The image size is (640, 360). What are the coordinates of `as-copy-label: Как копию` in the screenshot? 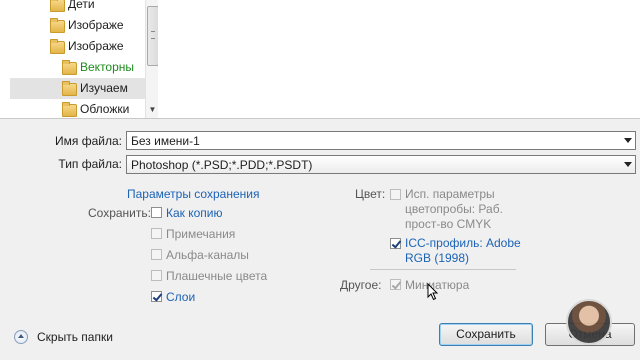 It's located at (194, 213).